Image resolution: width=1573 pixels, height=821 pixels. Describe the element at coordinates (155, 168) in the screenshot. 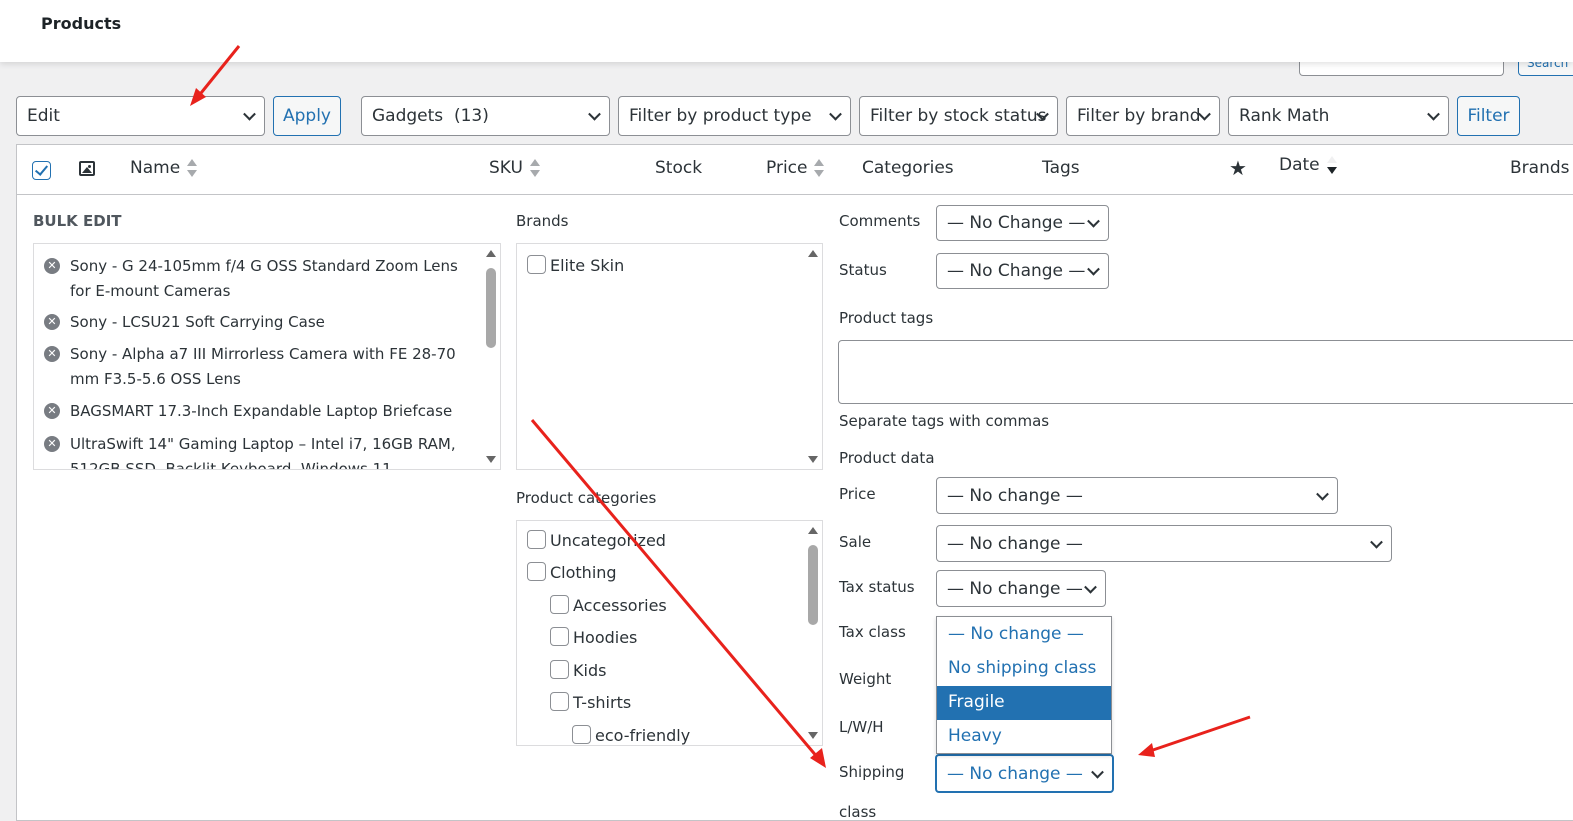

I see `column-name-label: Name` at that location.